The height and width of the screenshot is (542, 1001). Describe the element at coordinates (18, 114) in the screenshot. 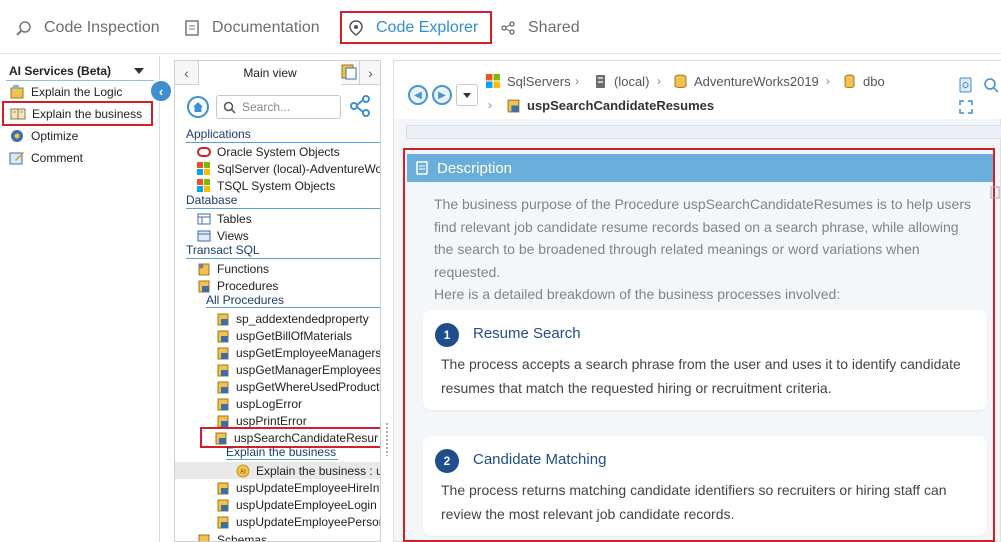

I see `book-icon` at that location.